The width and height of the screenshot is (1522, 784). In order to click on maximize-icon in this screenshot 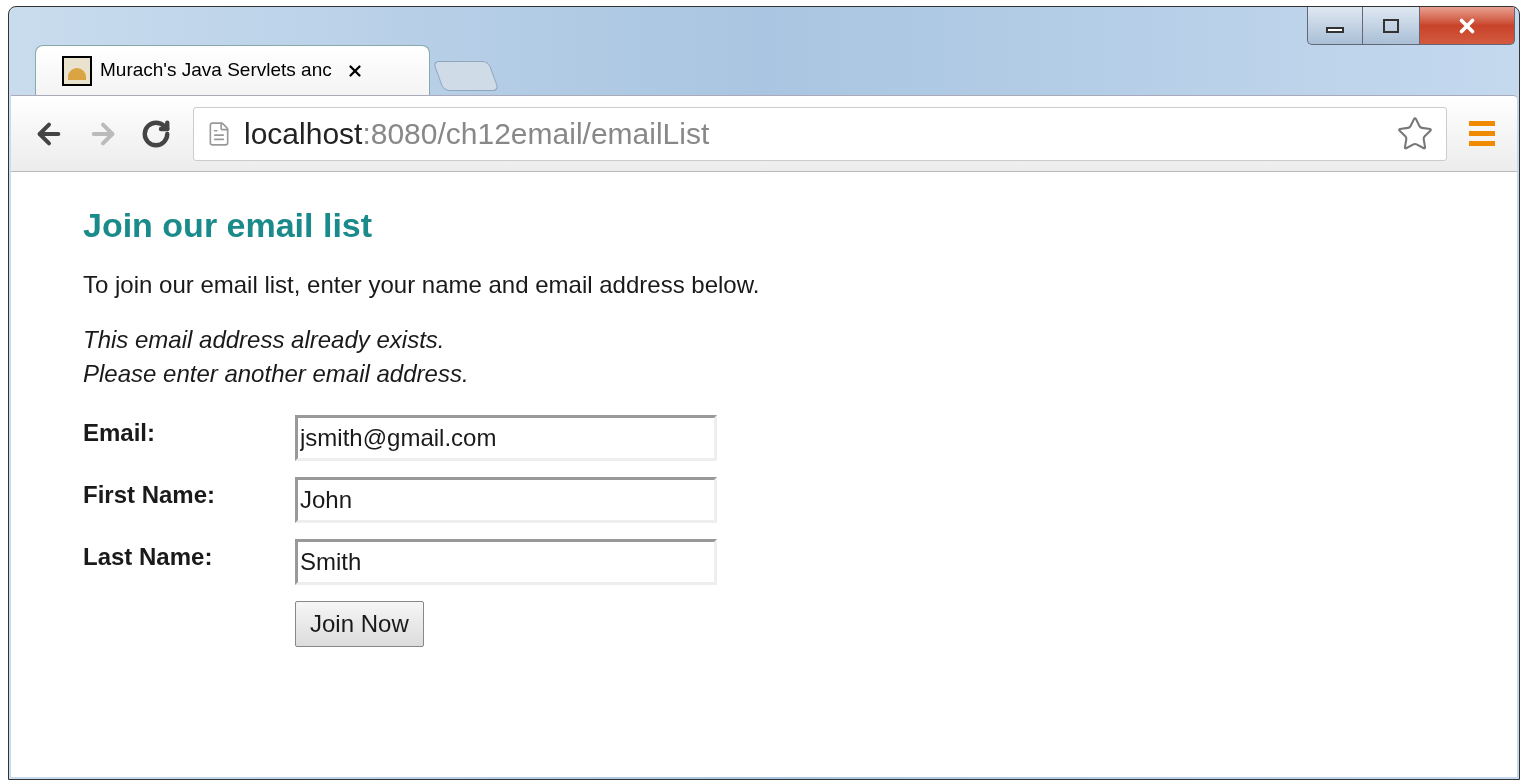, I will do `click(1391, 25)`.